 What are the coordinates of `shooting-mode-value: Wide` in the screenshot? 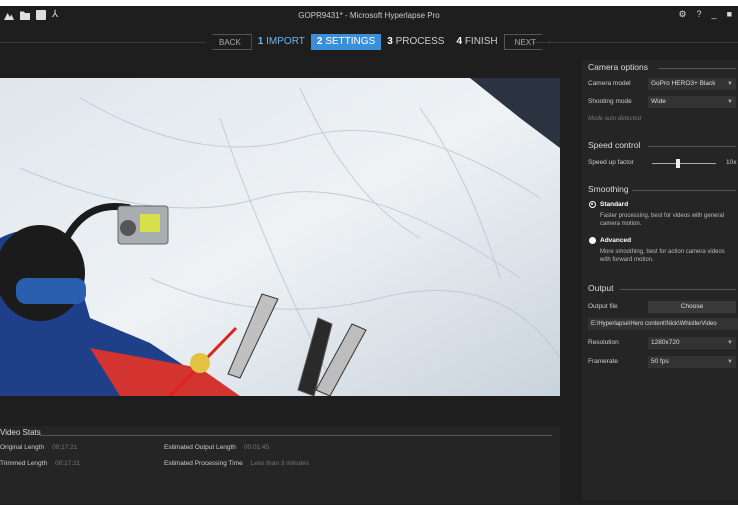 It's located at (658, 101).